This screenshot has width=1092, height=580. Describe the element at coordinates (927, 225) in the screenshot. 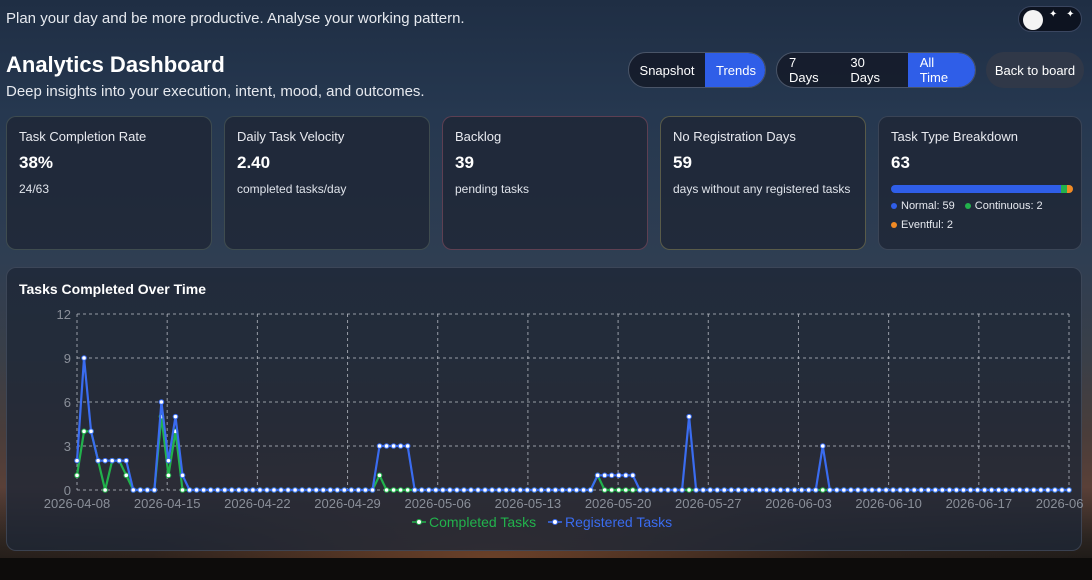

I see `legend-label: Eventful: 2` at that location.